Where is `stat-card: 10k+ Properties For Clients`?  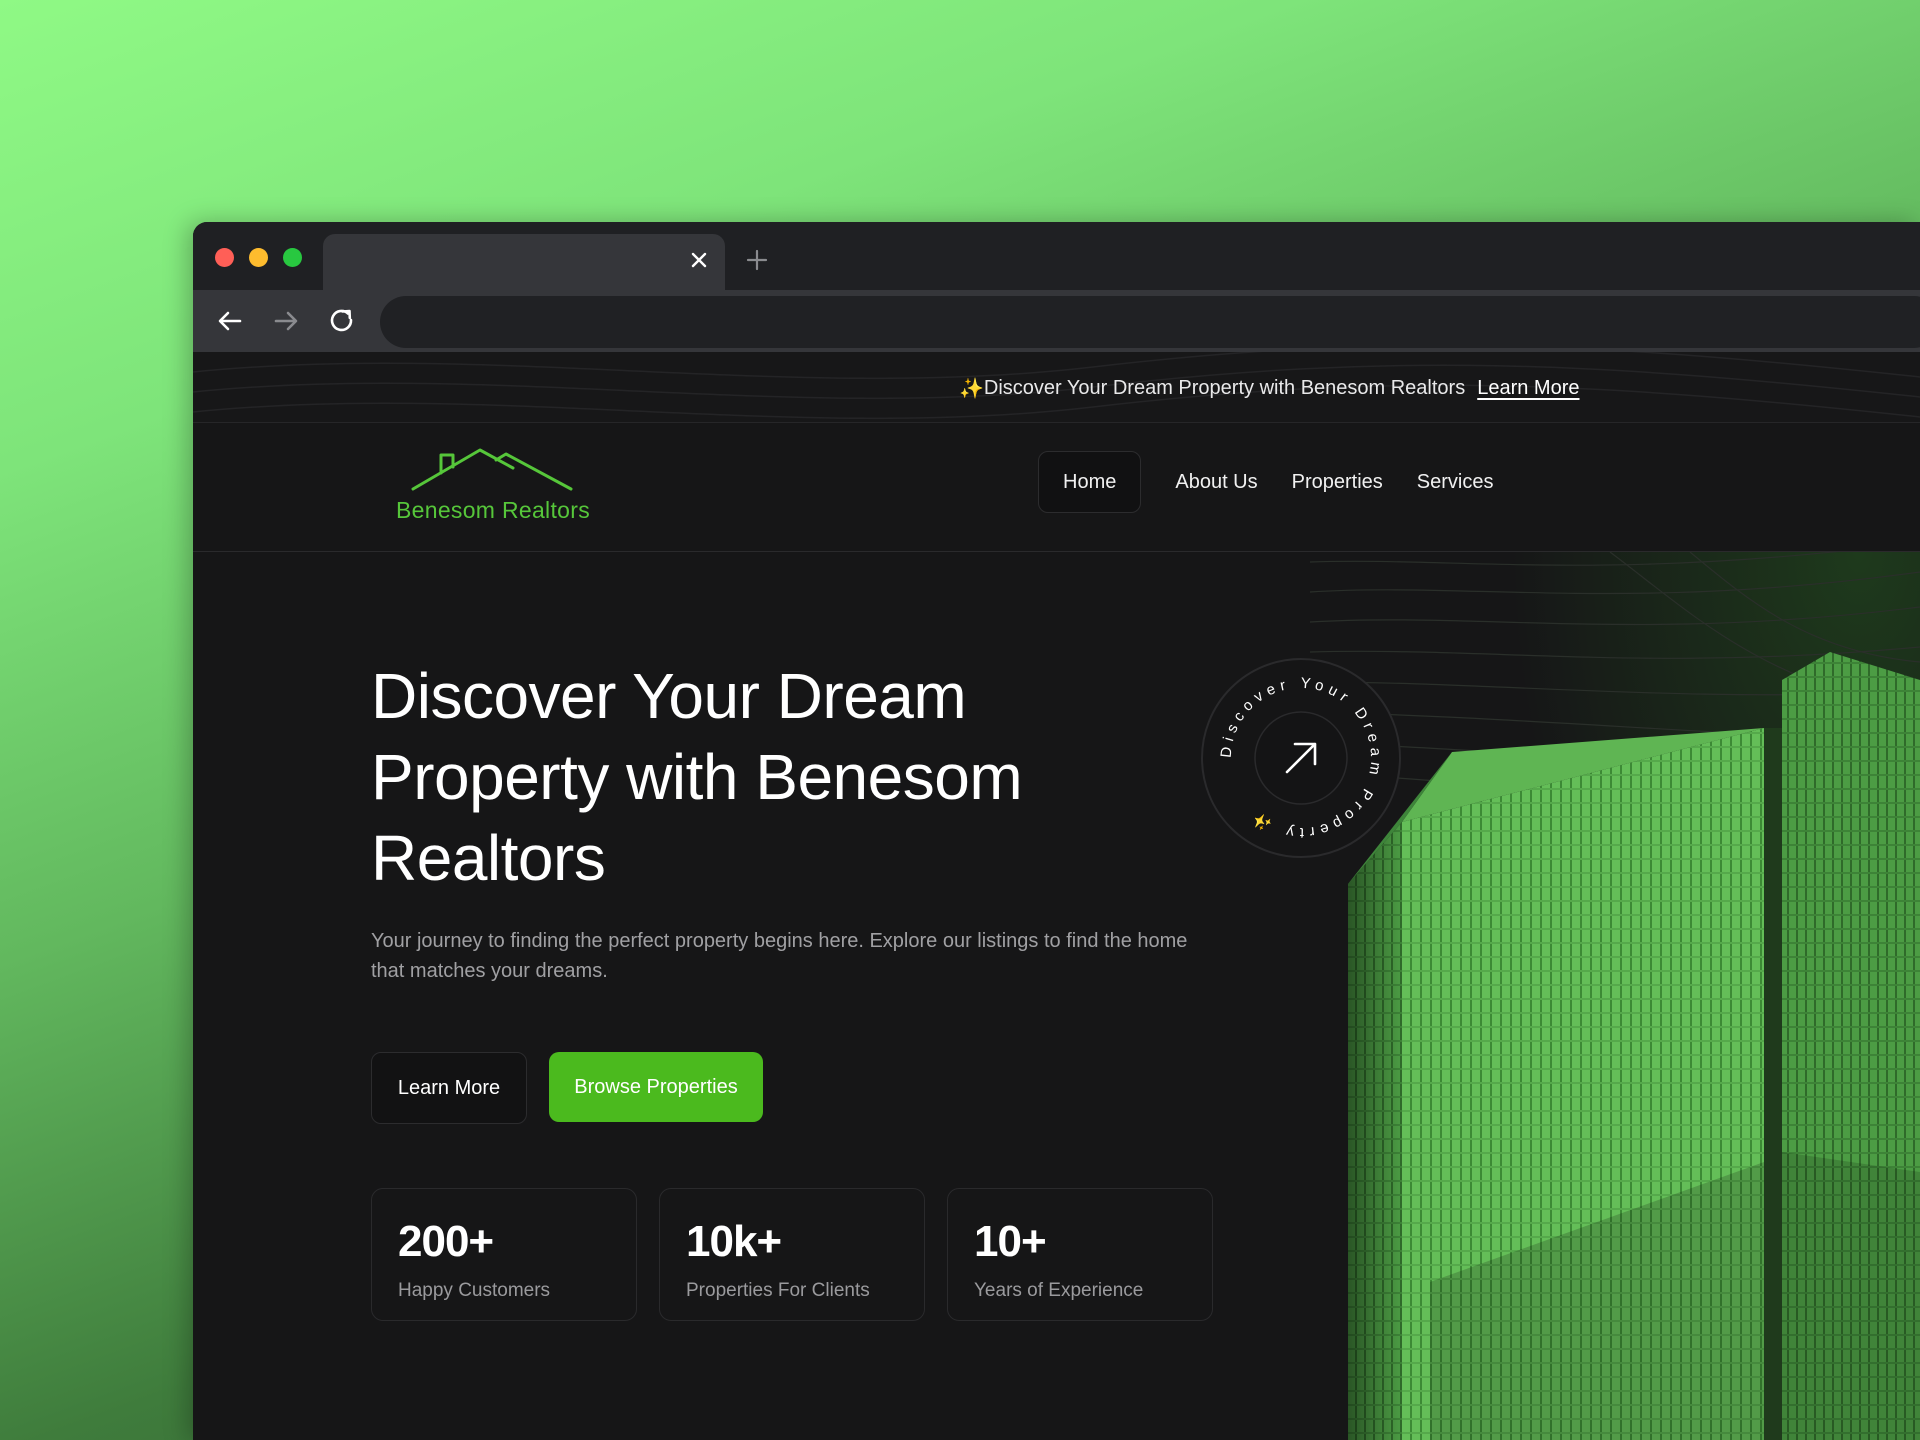 stat-card: 10k+ Properties For Clients is located at coordinates (792, 1254).